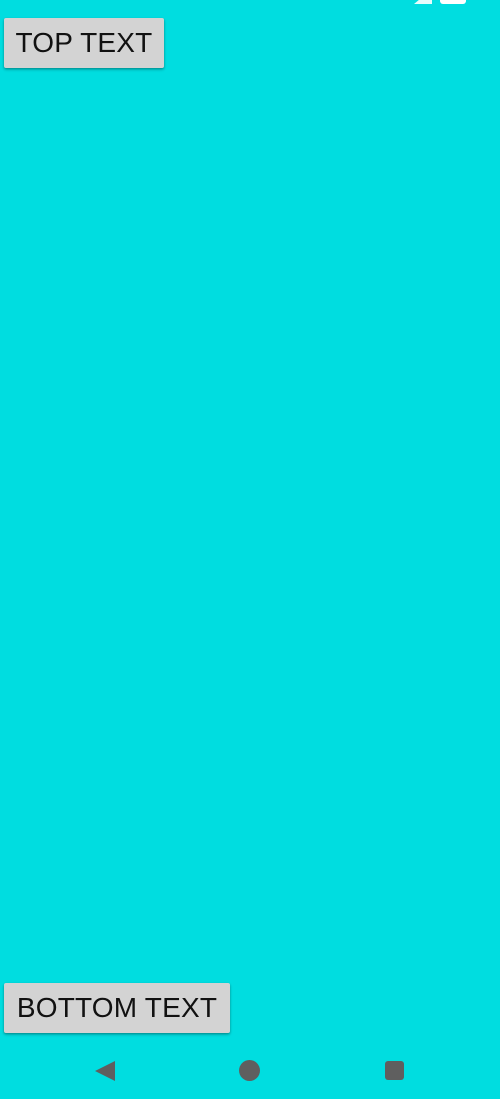 This screenshot has width=500, height=1099. What do you see at coordinates (84, 43) in the screenshot?
I see `top-text-button: TOP TEXT` at bounding box center [84, 43].